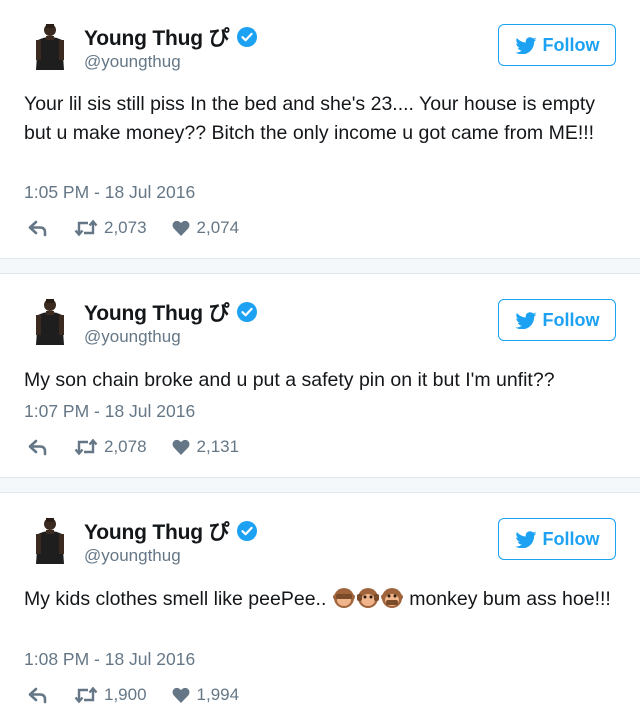 The height and width of the screenshot is (728, 640). I want to click on timestamp: 1:08 PM - 18 Jul 2016, so click(109, 659).